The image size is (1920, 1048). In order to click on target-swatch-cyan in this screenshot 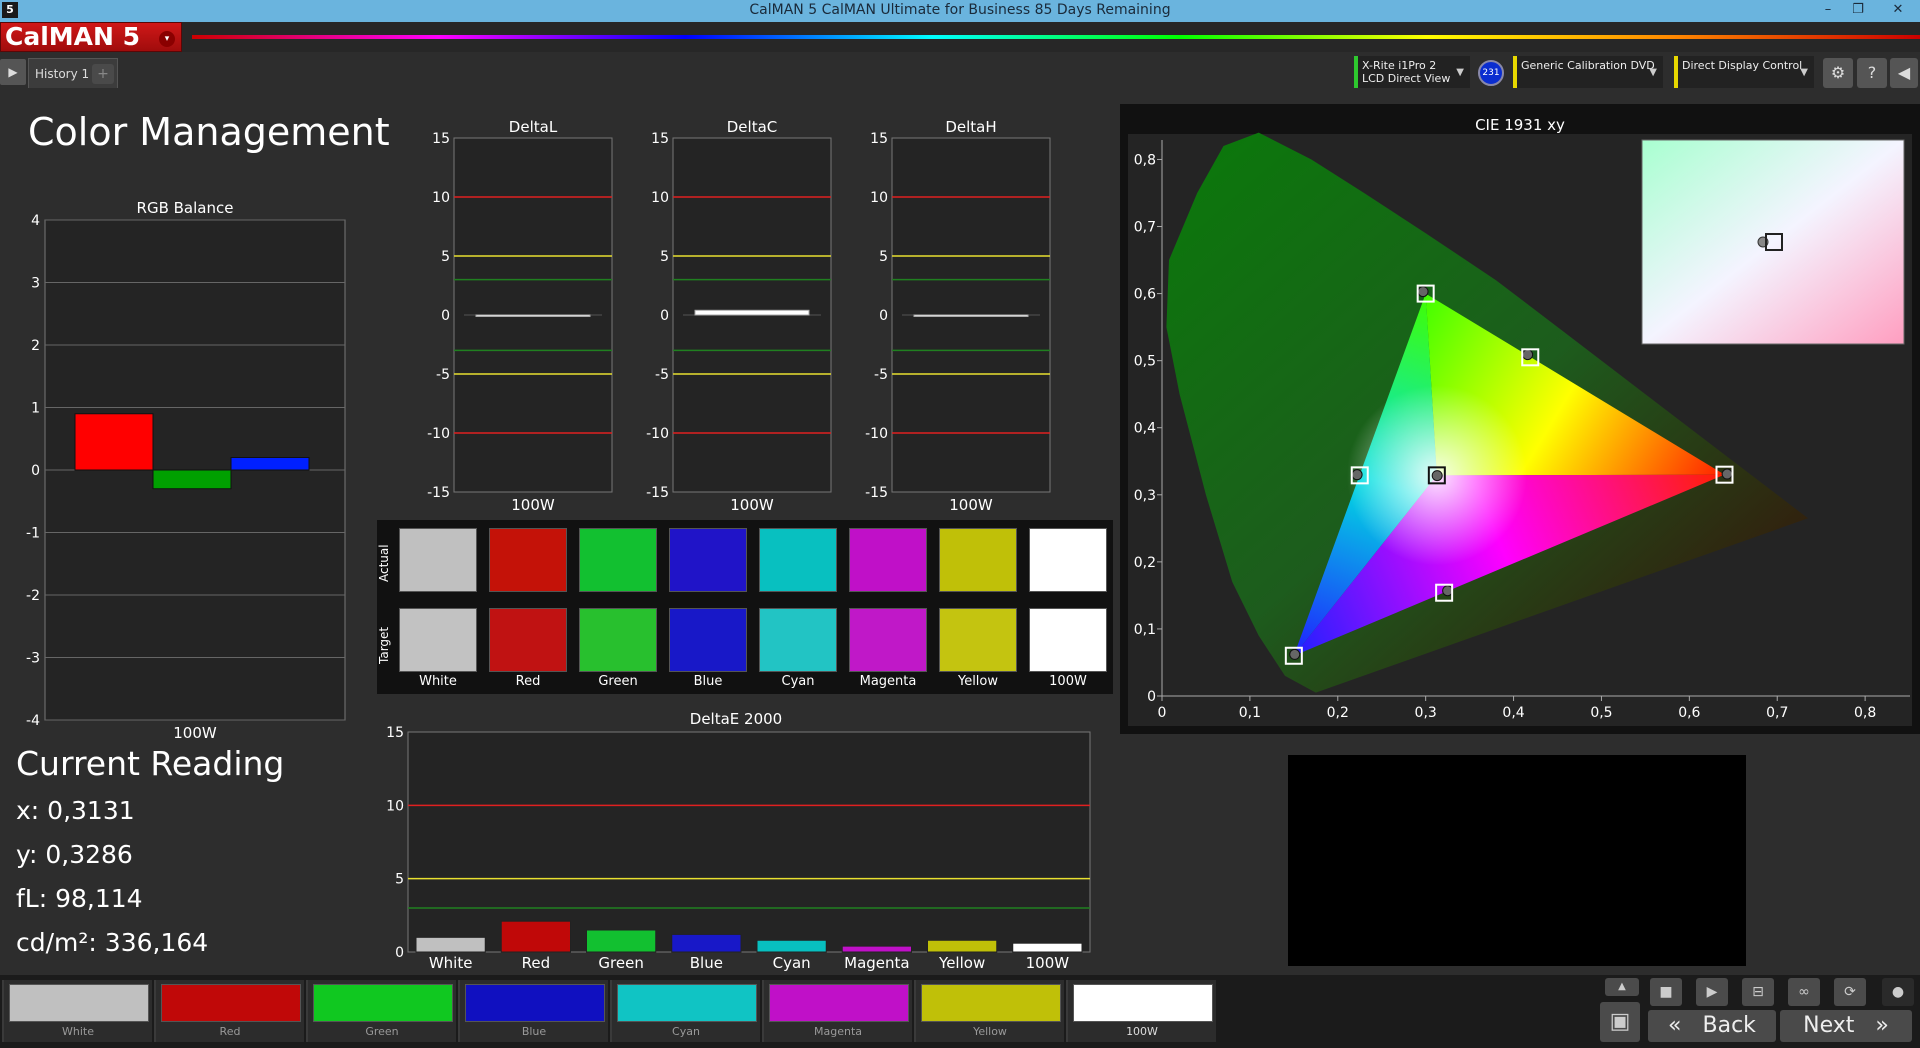, I will do `click(798, 640)`.